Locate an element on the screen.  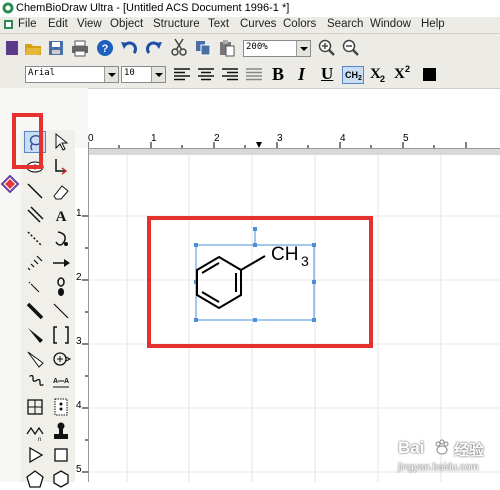
solid-bond-icon is located at coordinates (35, 191).